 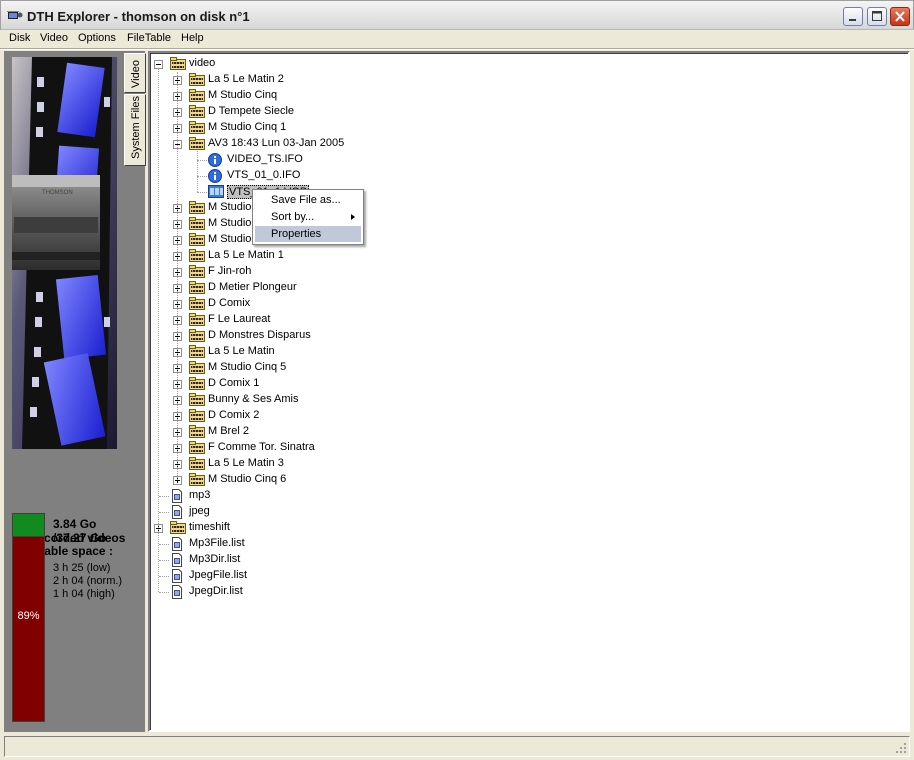 I want to click on film-reel-icon, so click(x=15, y=15).